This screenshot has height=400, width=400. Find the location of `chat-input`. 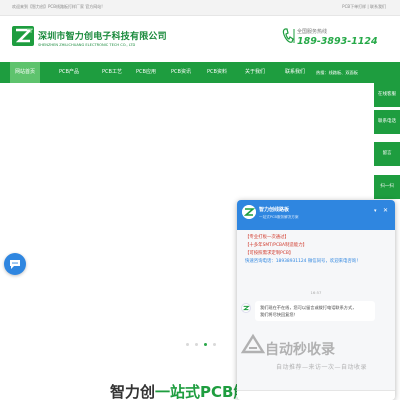

chat-input is located at coordinates (316, 395).